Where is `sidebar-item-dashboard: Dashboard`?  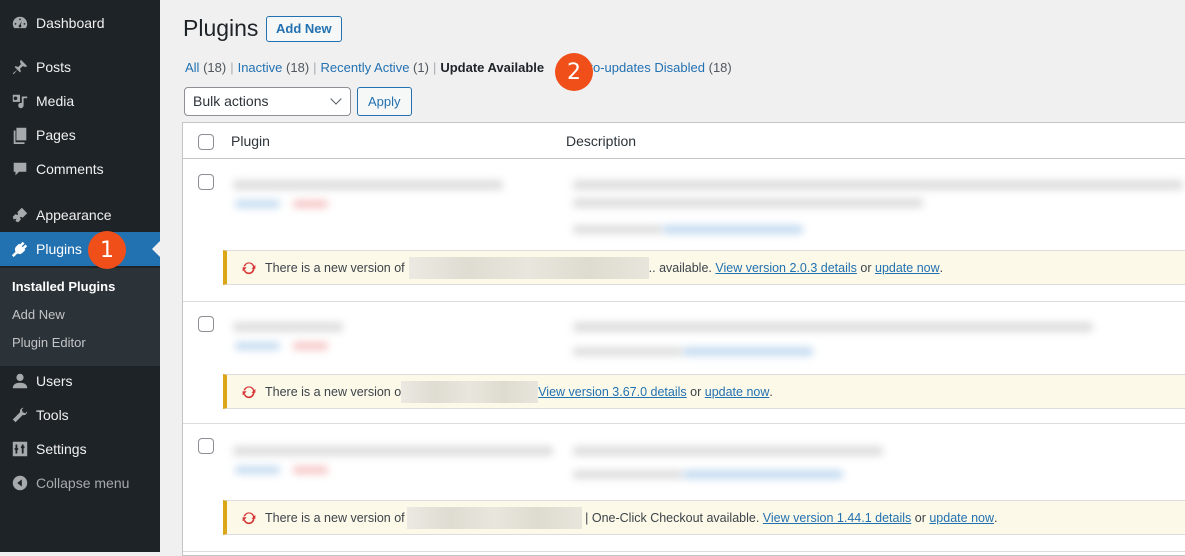 sidebar-item-dashboard: Dashboard is located at coordinates (80, 23).